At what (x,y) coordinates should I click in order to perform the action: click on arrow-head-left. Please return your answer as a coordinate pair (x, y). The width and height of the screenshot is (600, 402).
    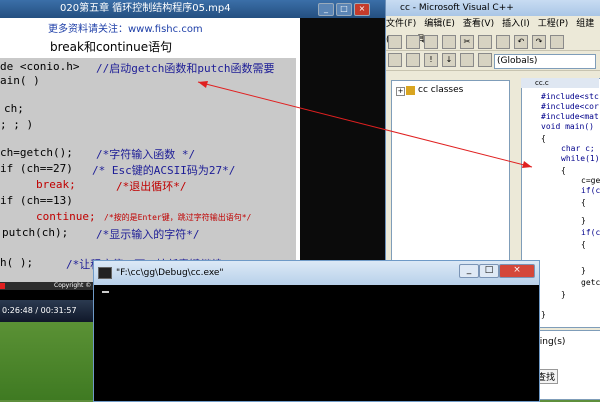
    Looking at the image, I should click on (203, 84).